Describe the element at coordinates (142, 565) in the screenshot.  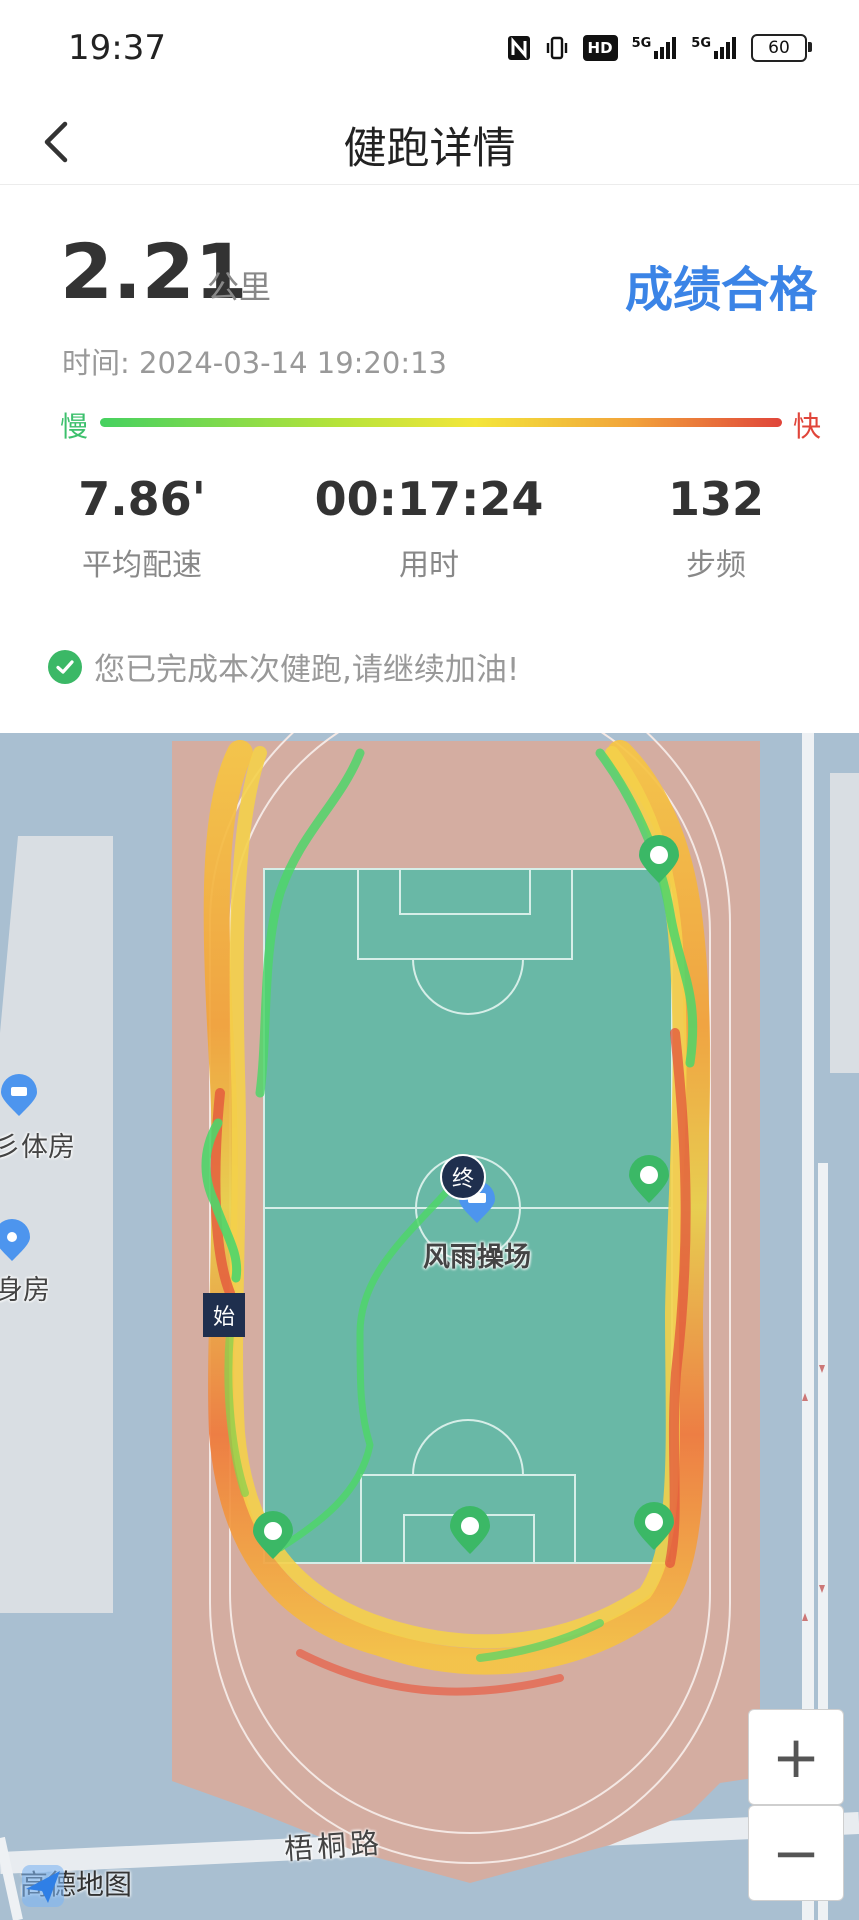
I see `stat-label: 平均配速` at that location.